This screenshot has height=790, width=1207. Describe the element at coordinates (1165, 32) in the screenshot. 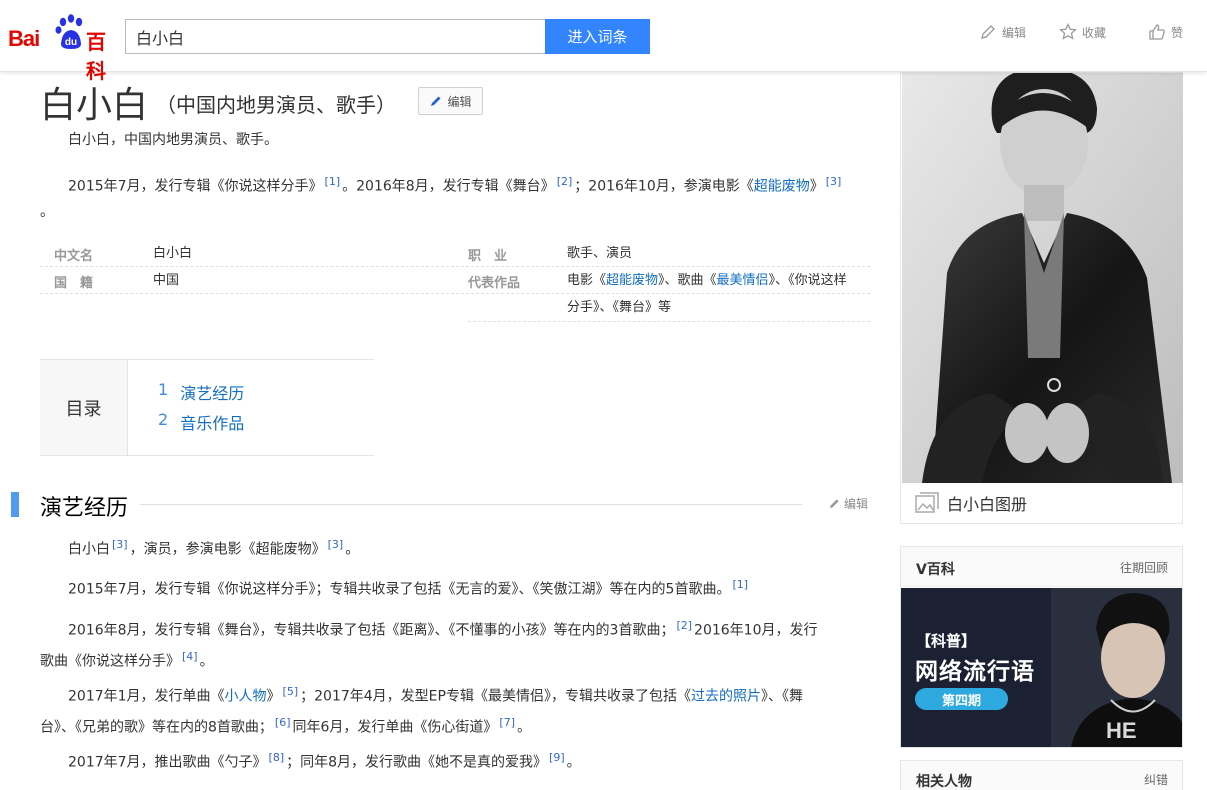

I see `like-action: 赞` at that location.